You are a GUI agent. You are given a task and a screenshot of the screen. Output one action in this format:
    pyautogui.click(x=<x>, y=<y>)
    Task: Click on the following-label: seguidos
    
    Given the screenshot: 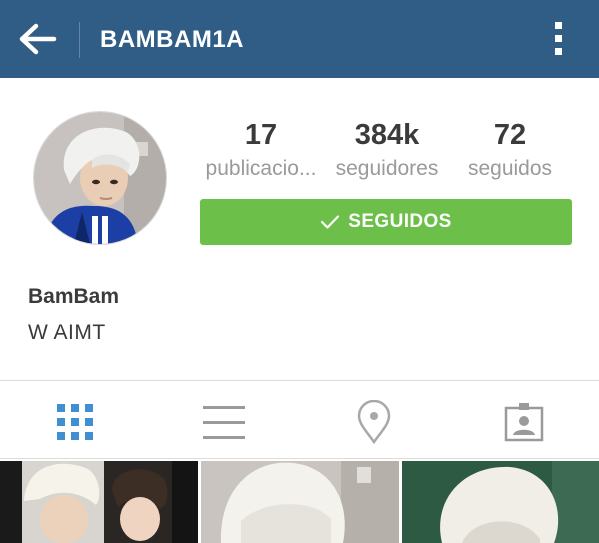 What is the action you would take?
    pyautogui.click(x=510, y=168)
    